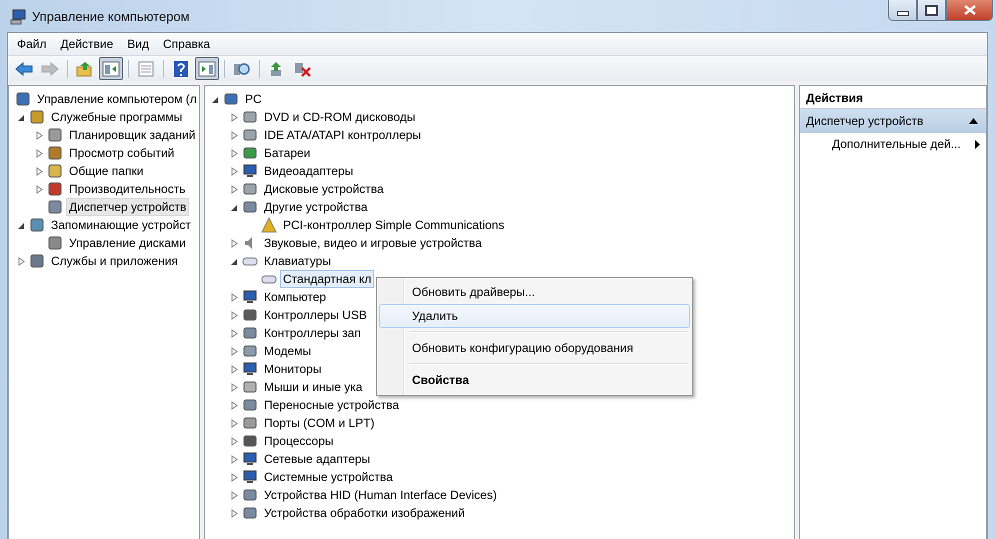 The width and height of the screenshot is (995, 539). What do you see at coordinates (312, 333) in the screenshot?
I see `tree-item: Контроллеры зап` at bounding box center [312, 333].